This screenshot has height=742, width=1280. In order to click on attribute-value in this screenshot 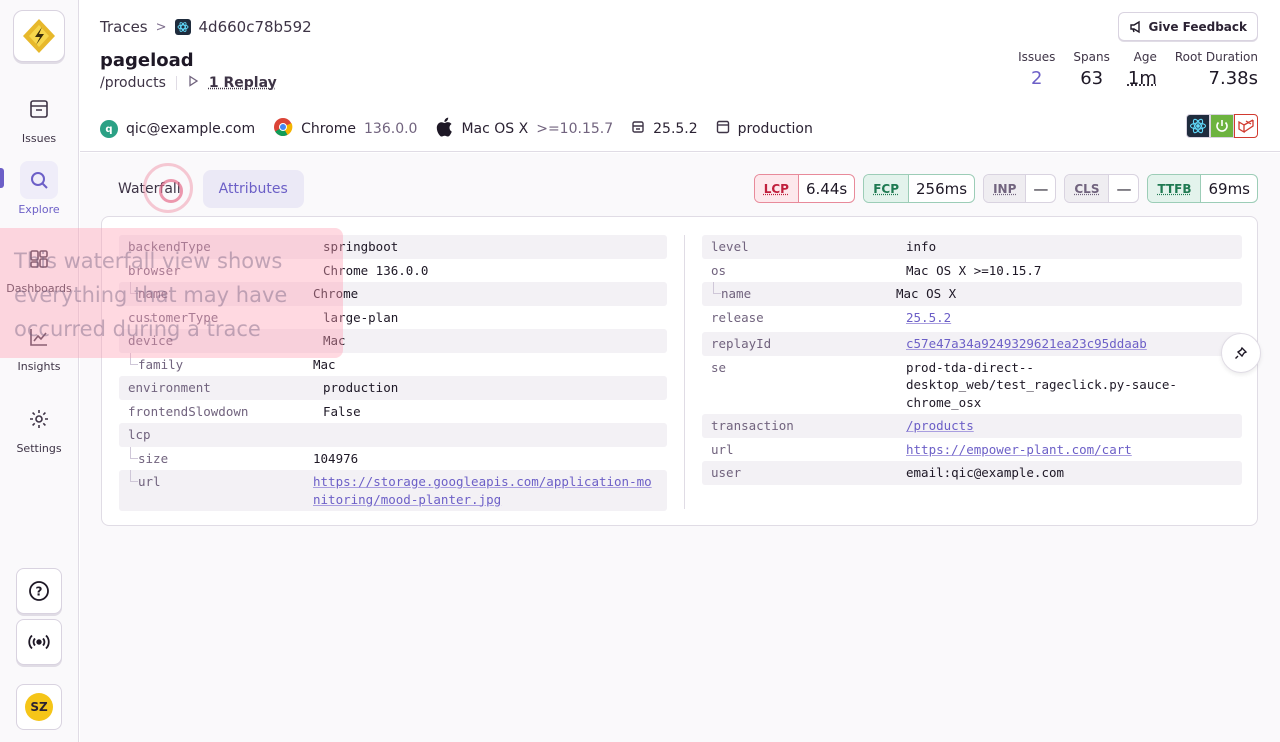, I will do `click(490, 435)`.